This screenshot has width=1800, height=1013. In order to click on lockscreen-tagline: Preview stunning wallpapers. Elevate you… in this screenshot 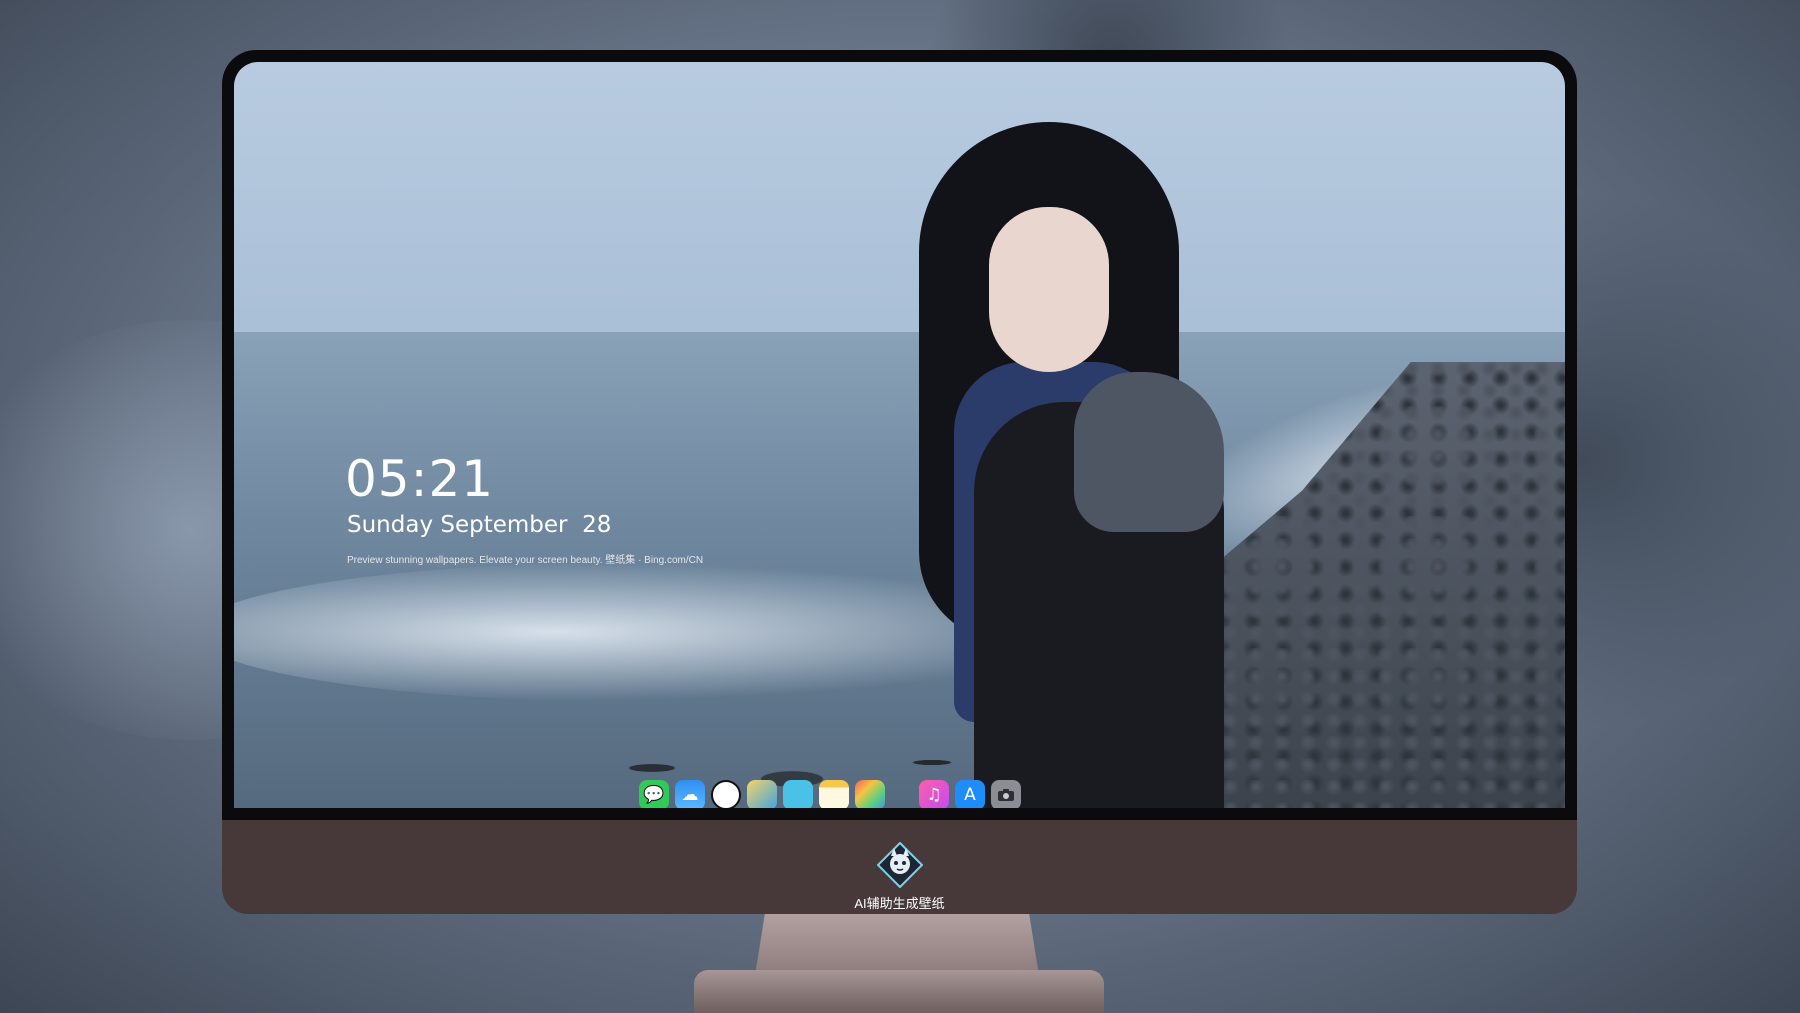, I will do `click(525, 560)`.